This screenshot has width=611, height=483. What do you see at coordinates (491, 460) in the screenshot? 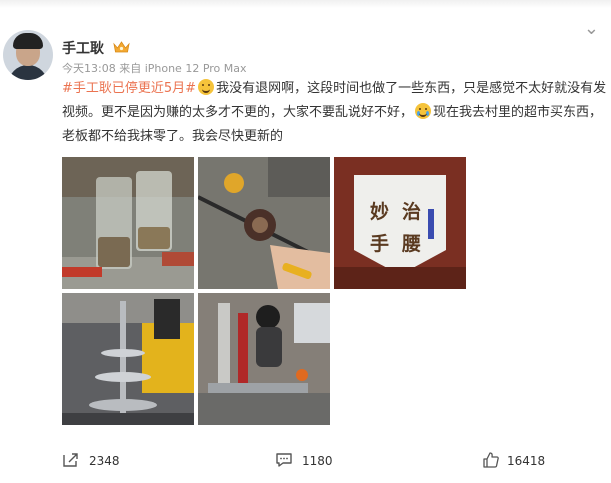
I see `thumbs-up-icon` at bounding box center [491, 460].